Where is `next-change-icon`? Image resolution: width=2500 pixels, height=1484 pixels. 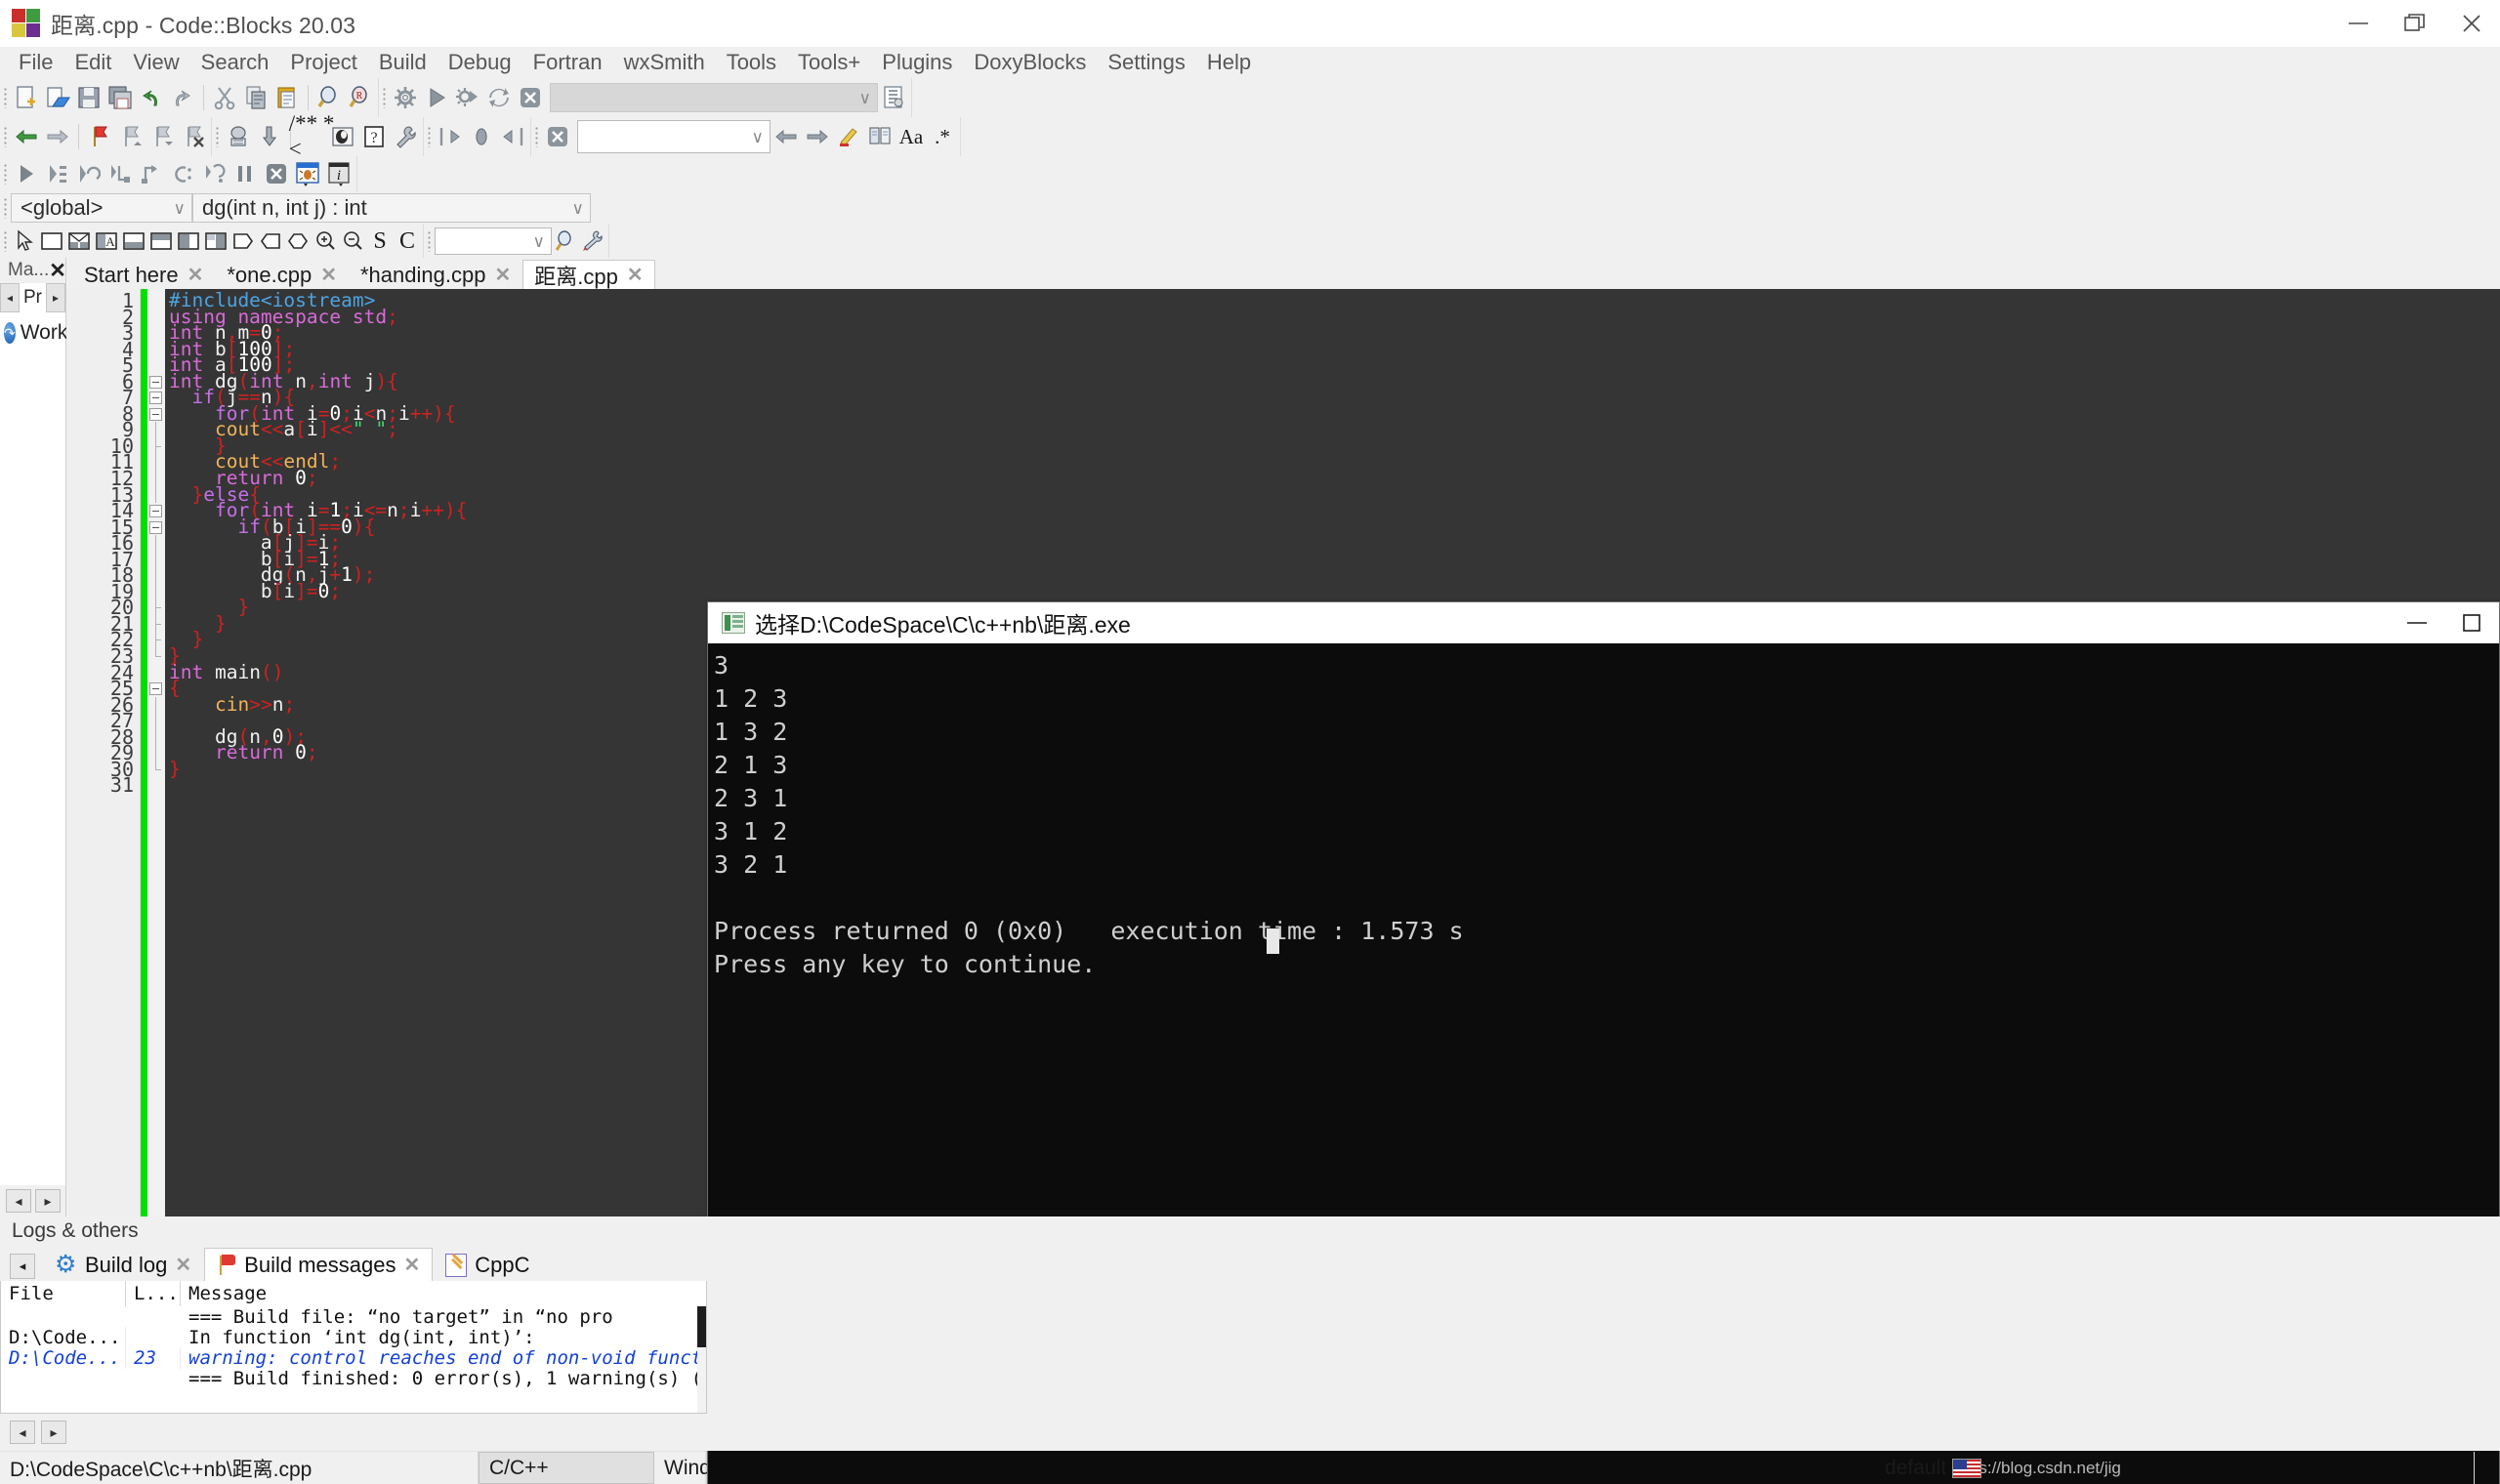 next-change-icon is located at coordinates (817, 137).